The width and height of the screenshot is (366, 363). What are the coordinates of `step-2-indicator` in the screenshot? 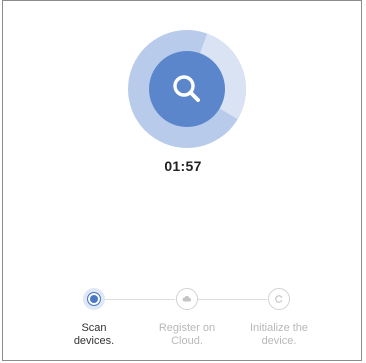 It's located at (187, 299).